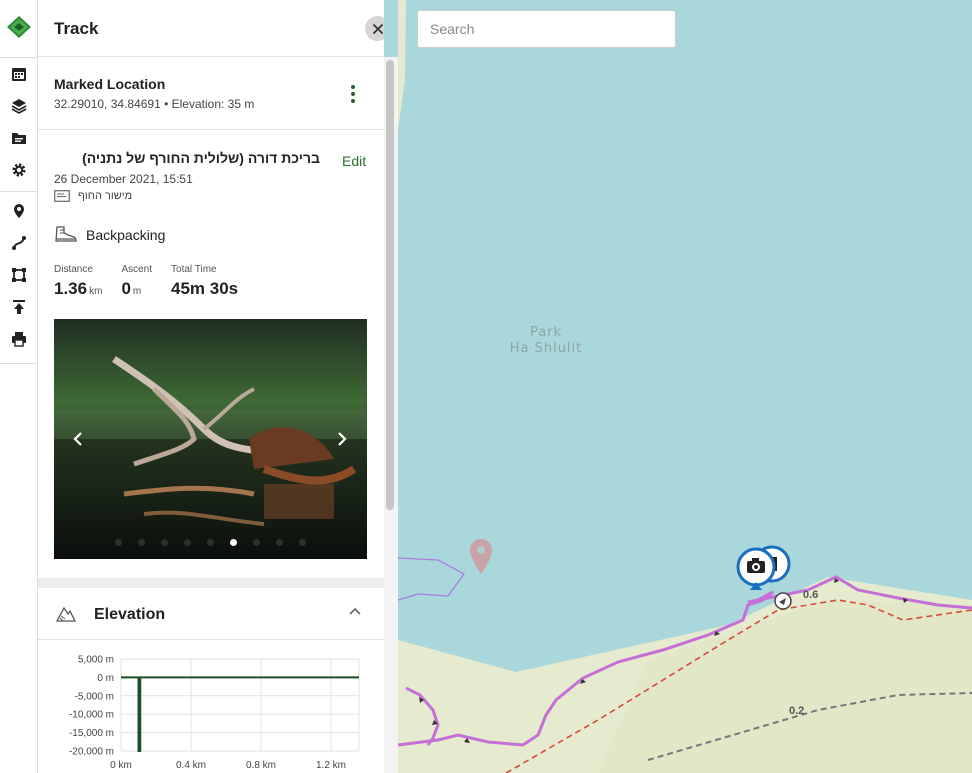  I want to click on next-photo-button, so click(342, 439).